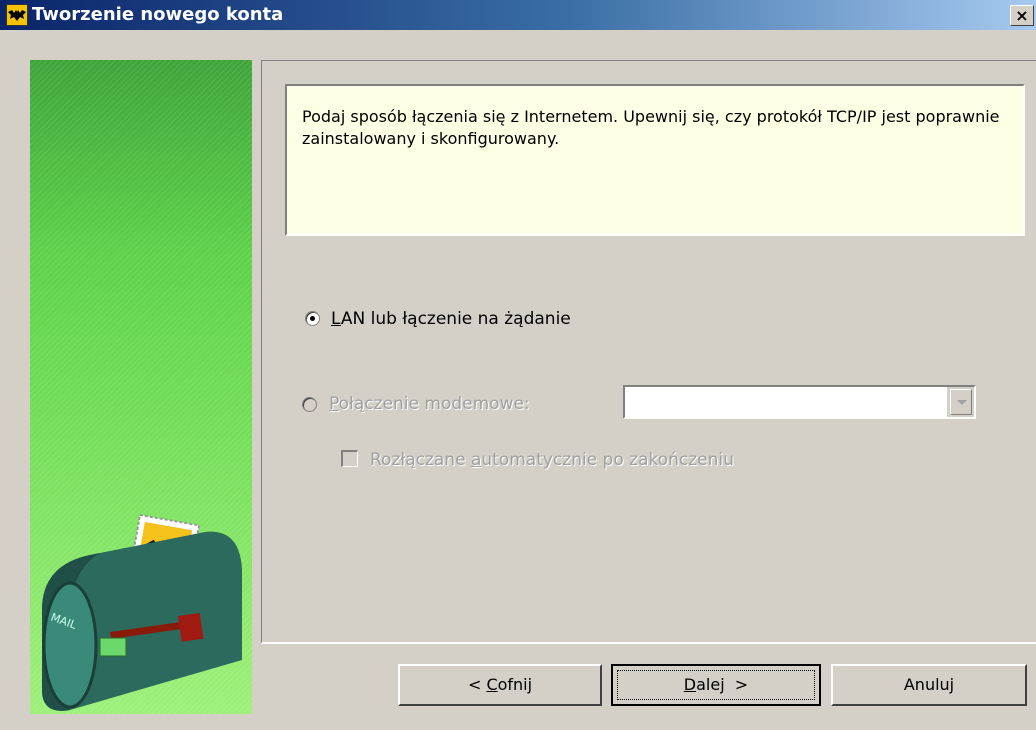 The height and width of the screenshot is (730, 1036). I want to click on back-mnemonic: C, so click(492, 684).